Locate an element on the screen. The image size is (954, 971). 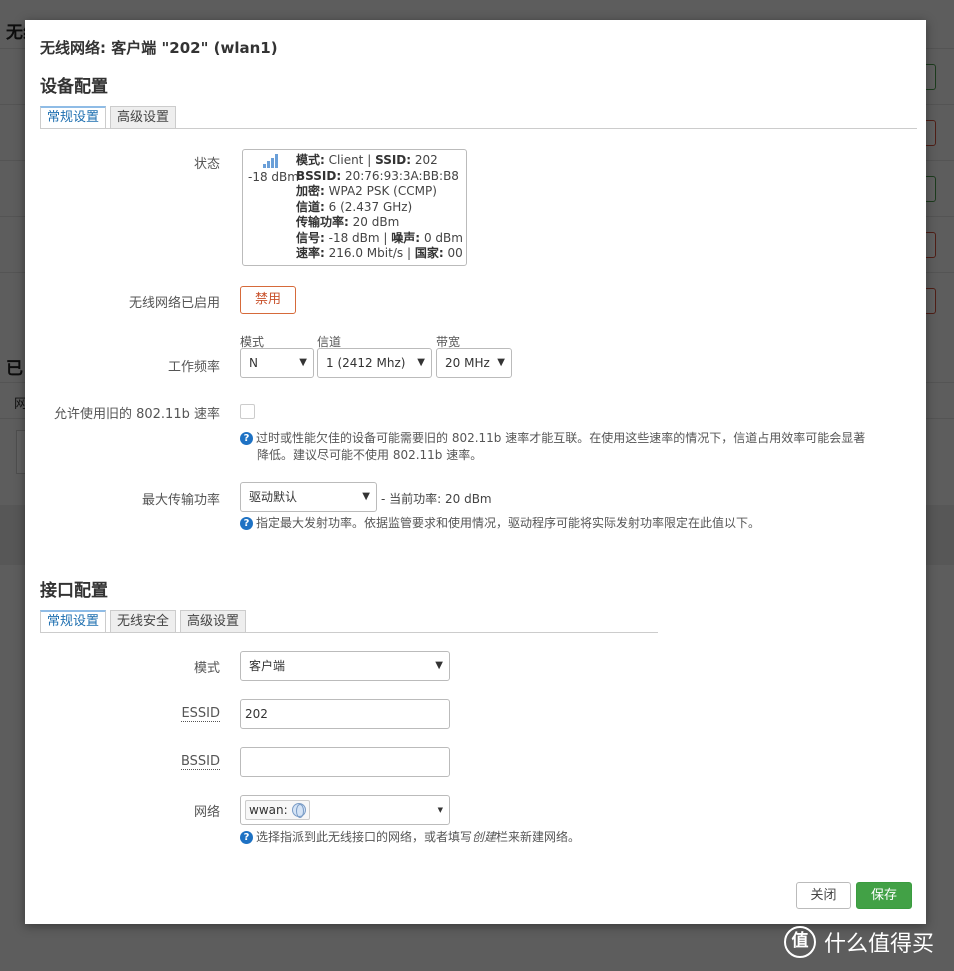
tab-device-general: 常规设置 is located at coordinates (73, 117).